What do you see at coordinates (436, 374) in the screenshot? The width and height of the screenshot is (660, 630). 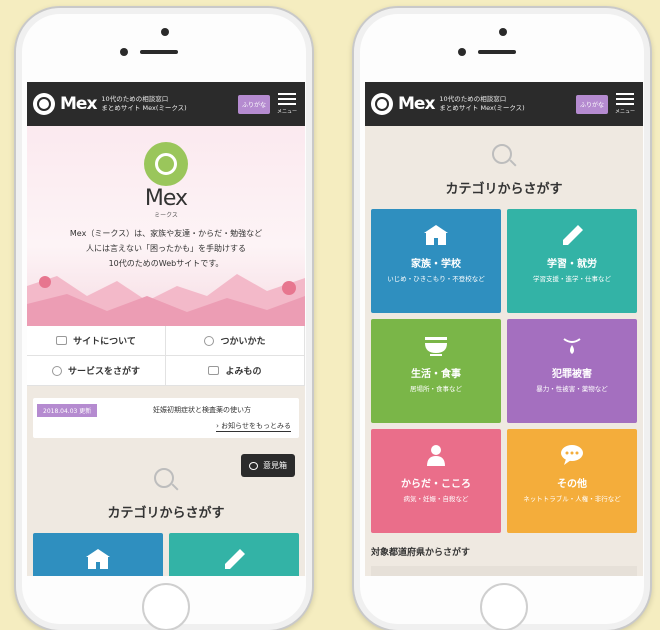 I see `category-name: 生活・食事` at bounding box center [436, 374].